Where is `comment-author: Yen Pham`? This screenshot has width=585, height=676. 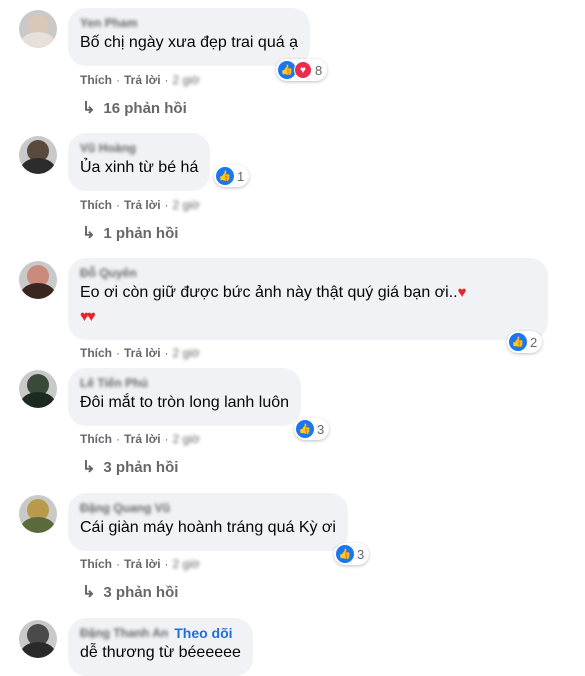
comment-author: Yen Pham is located at coordinates (189, 23).